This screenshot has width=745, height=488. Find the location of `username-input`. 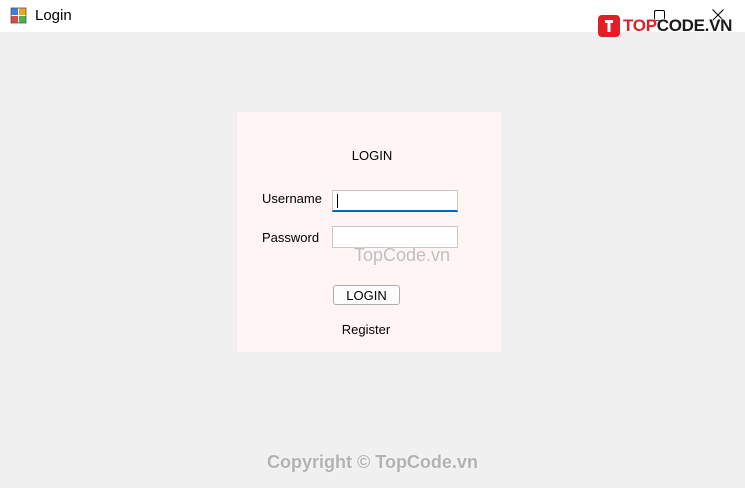

username-input is located at coordinates (395, 201).